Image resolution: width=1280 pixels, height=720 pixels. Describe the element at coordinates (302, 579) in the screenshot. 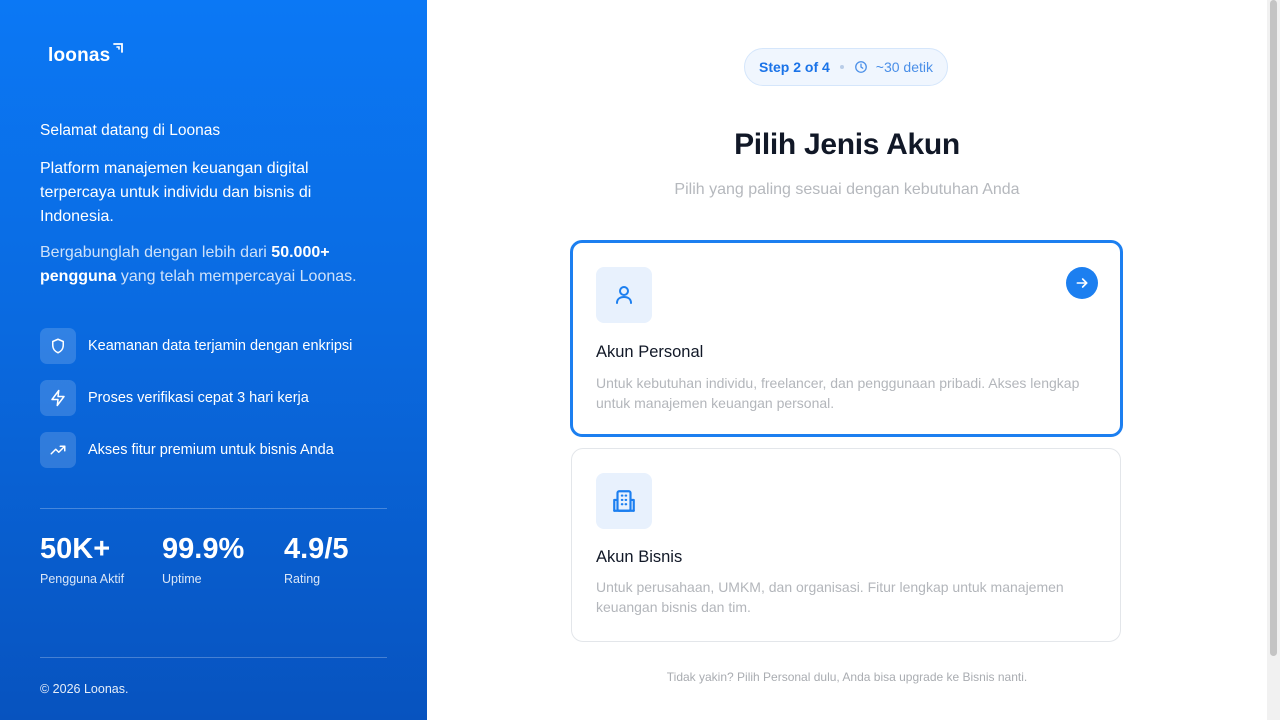

I see `stat-label: Rating` at that location.